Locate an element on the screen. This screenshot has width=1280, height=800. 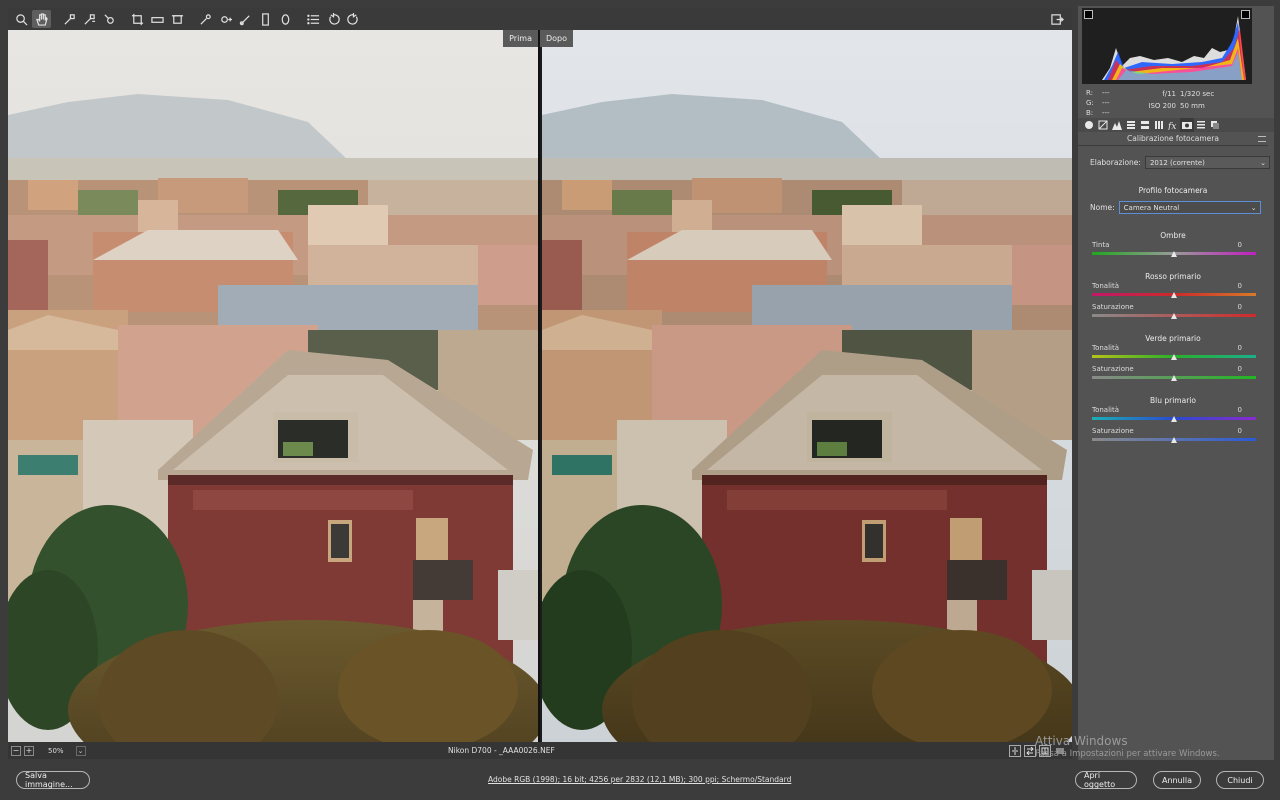
zoom-out-button: − is located at coordinates (16, 750).